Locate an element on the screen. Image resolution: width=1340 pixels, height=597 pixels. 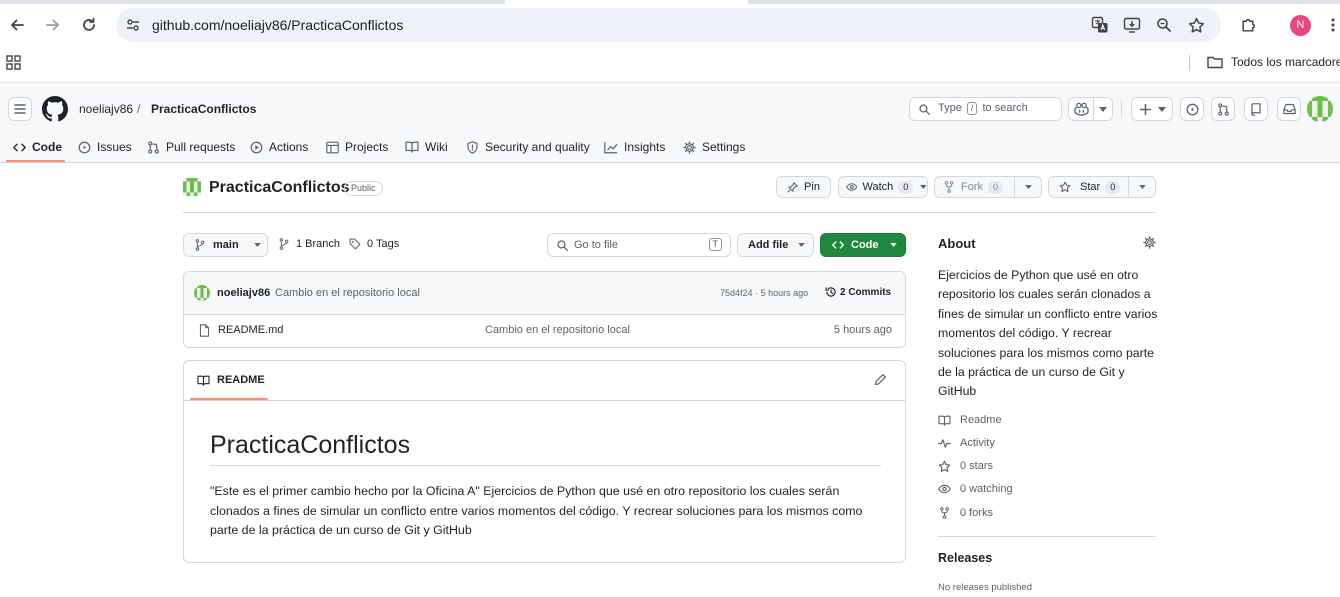
repo-title: PracticaConflictos is located at coordinates (279, 188).